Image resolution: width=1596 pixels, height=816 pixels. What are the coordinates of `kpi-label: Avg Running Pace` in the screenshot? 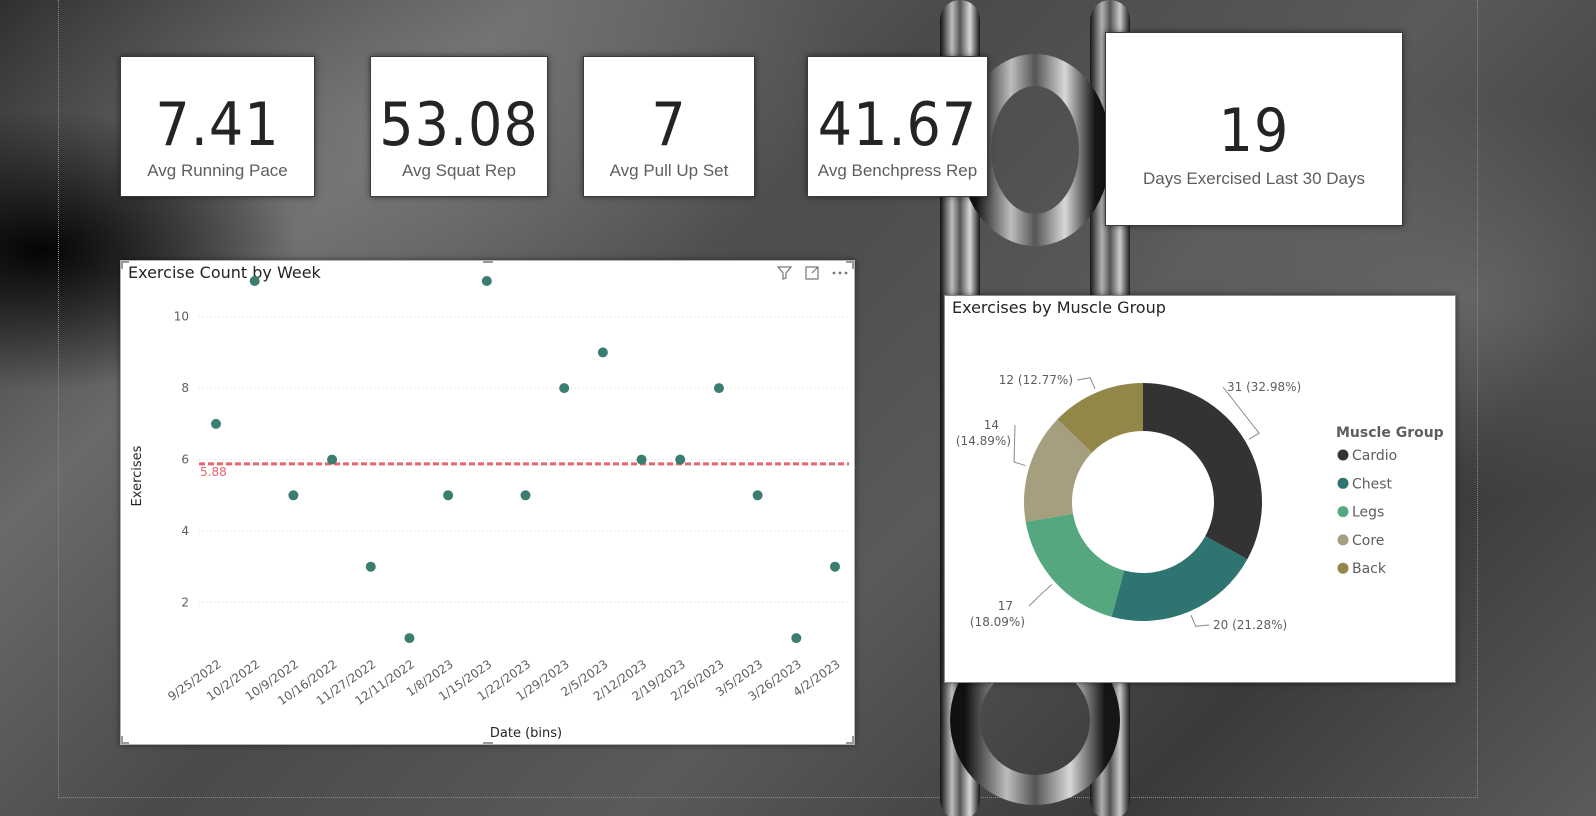 It's located at (217, 170).